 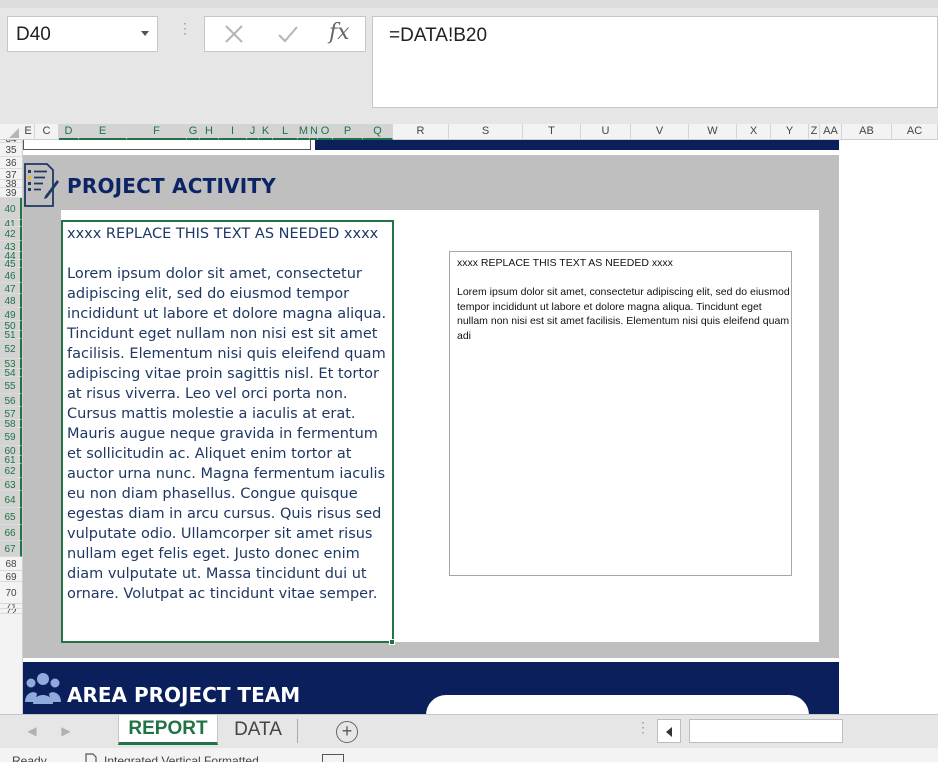 I want to click on row-header: 44, so click(x=11, y=256).